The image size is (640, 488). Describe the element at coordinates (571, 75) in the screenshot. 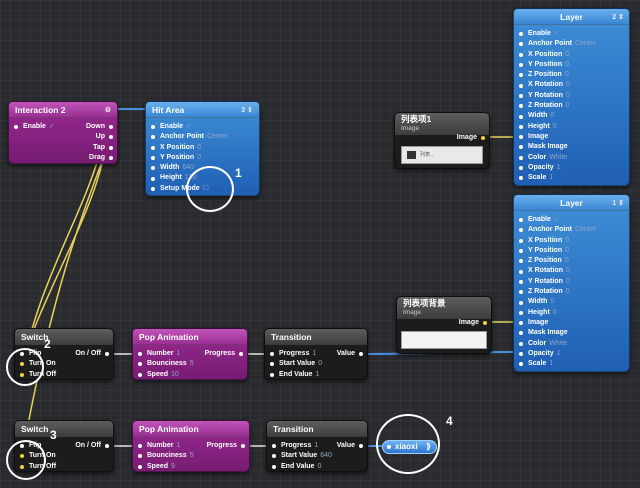

I see `layer-row: Z Position 0` at that location.